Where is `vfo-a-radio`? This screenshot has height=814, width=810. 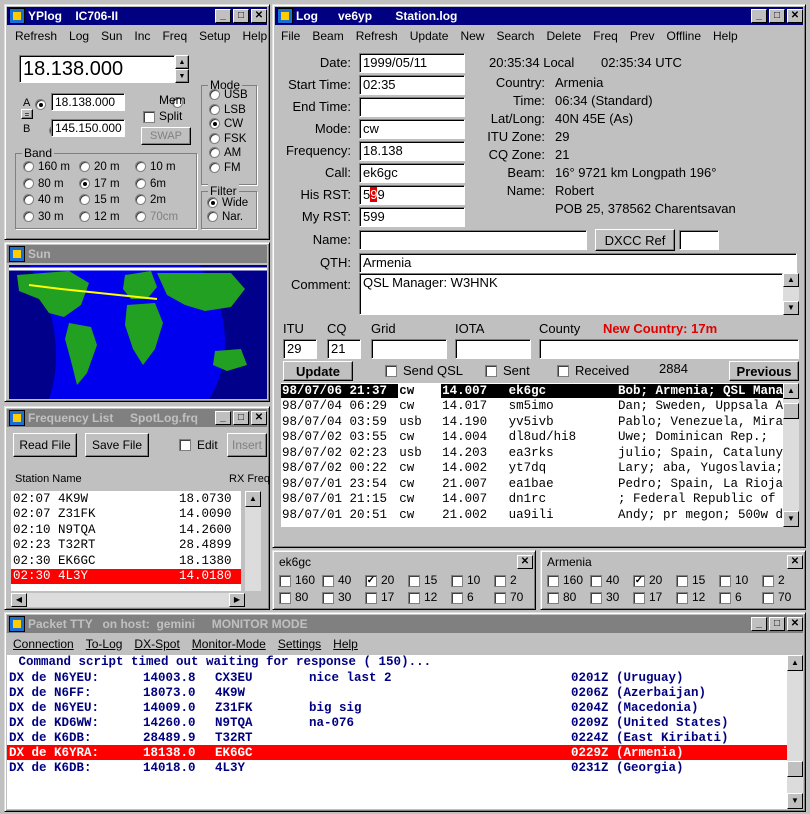
vfo-a-radio is located at coordinates (40, 105).